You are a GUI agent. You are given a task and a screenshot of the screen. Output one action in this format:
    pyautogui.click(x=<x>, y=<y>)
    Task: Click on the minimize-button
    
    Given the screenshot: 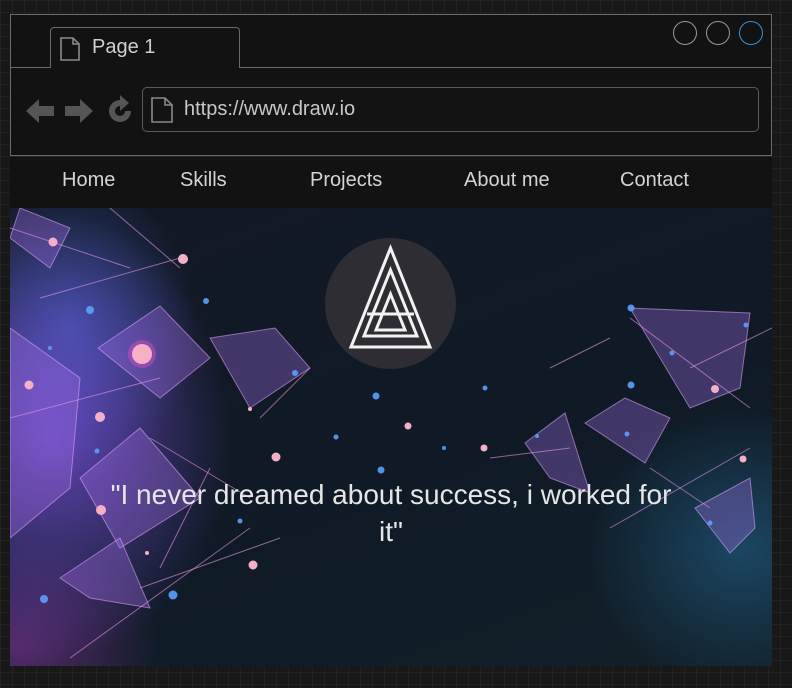 What is the action you would take?
    pyautogui.click(x=685, y=33)
    